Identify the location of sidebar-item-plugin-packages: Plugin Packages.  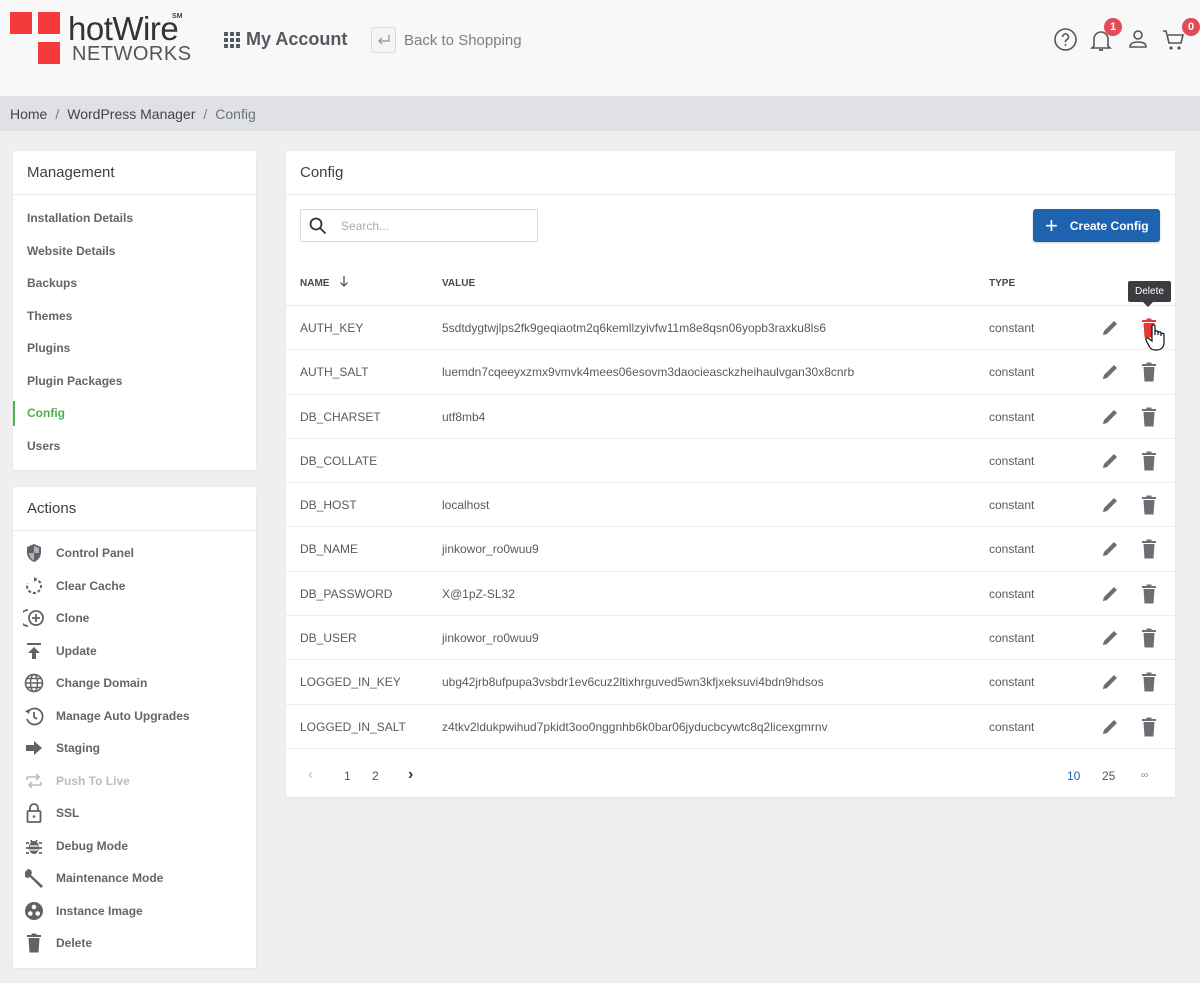
(134, 381).